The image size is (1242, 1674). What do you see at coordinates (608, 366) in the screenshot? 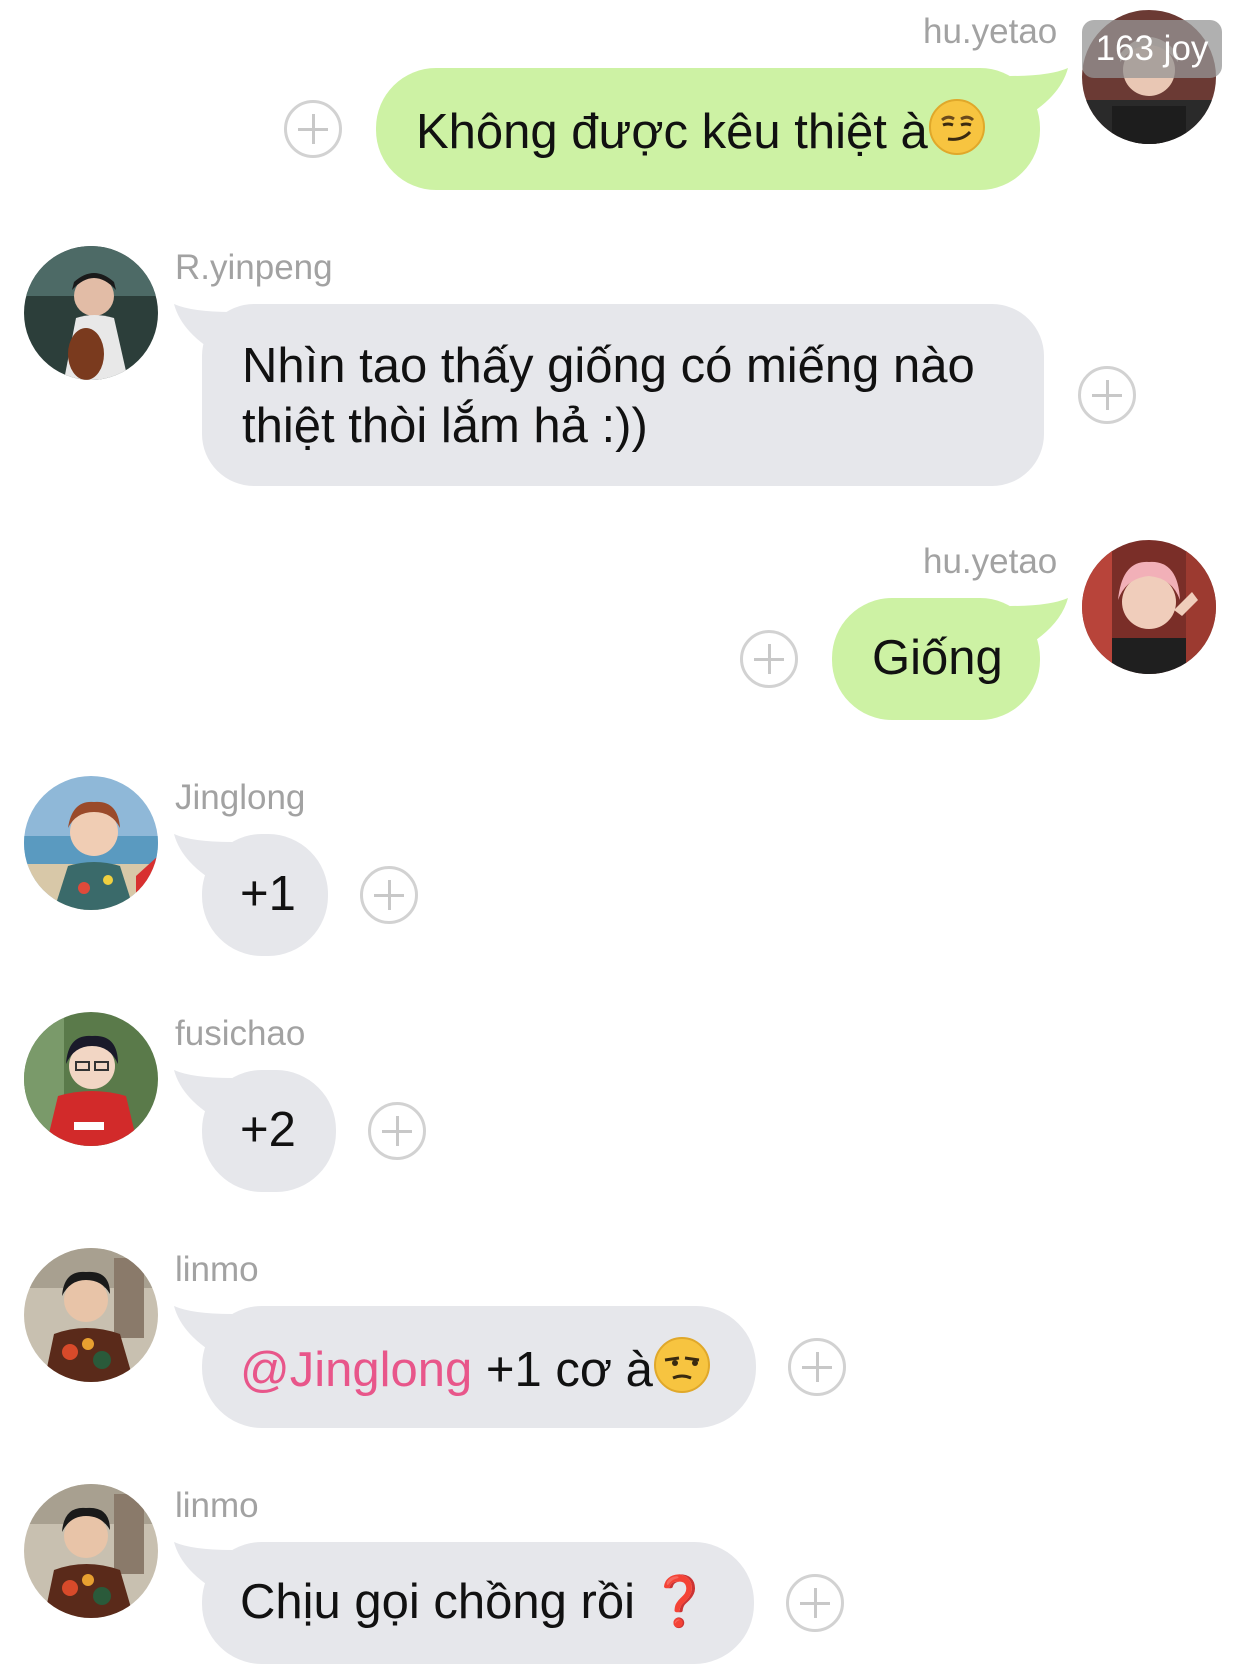
I see `message-text-line: Nhìn tao thấy giống có miếng nào` at bounding box center [608, 366].